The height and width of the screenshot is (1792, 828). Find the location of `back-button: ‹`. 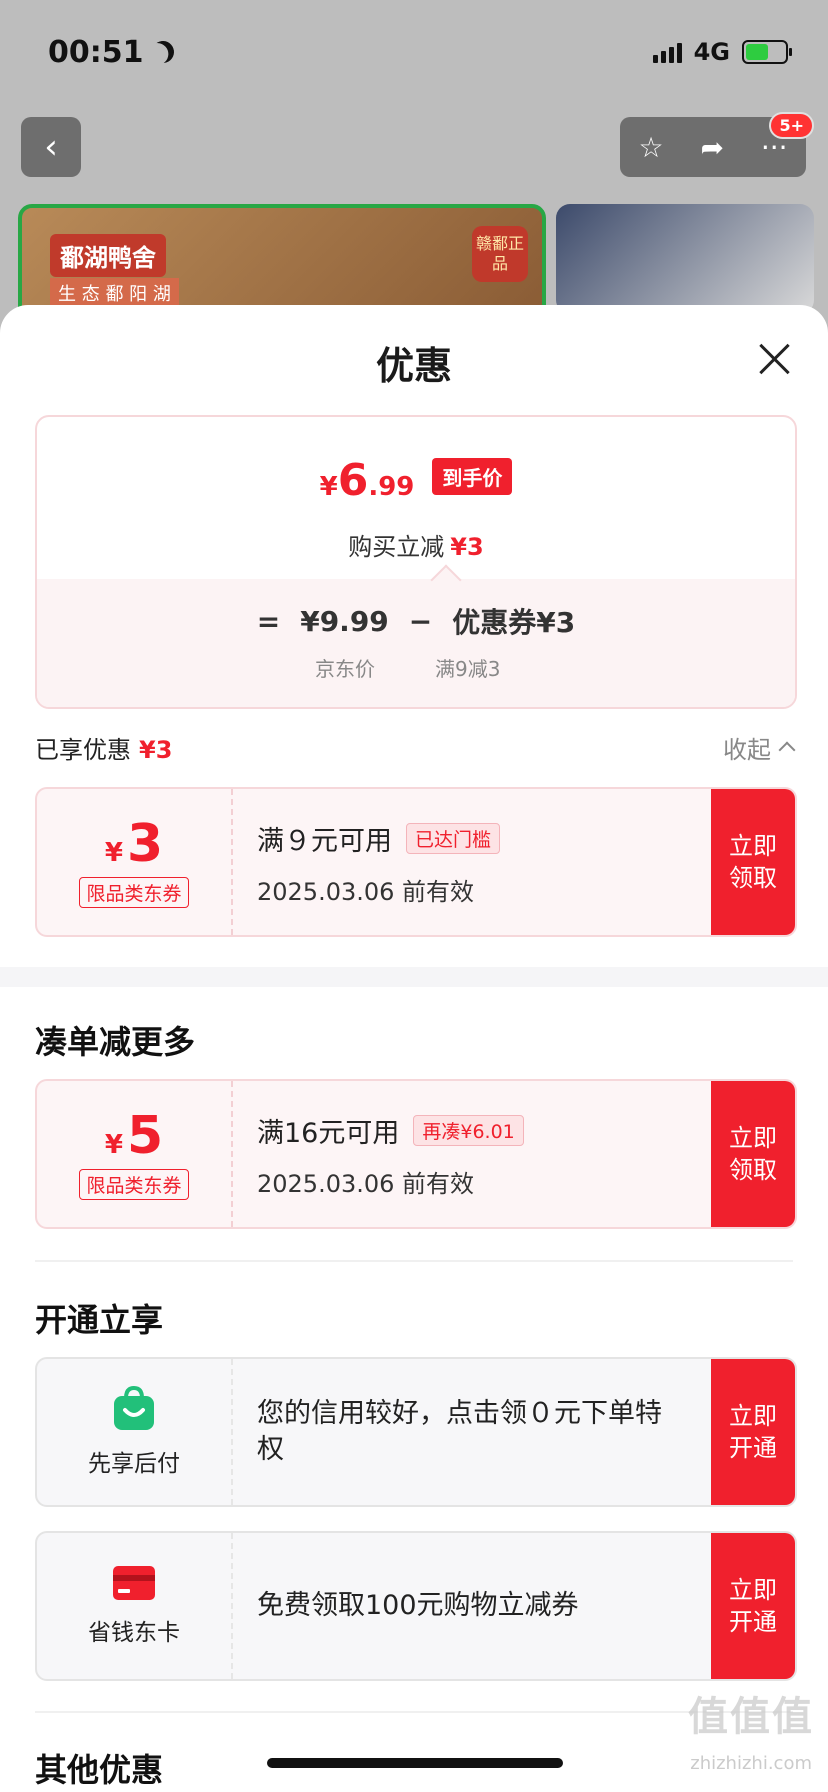

back-button: ‹ is located at coordinates (51, 147).